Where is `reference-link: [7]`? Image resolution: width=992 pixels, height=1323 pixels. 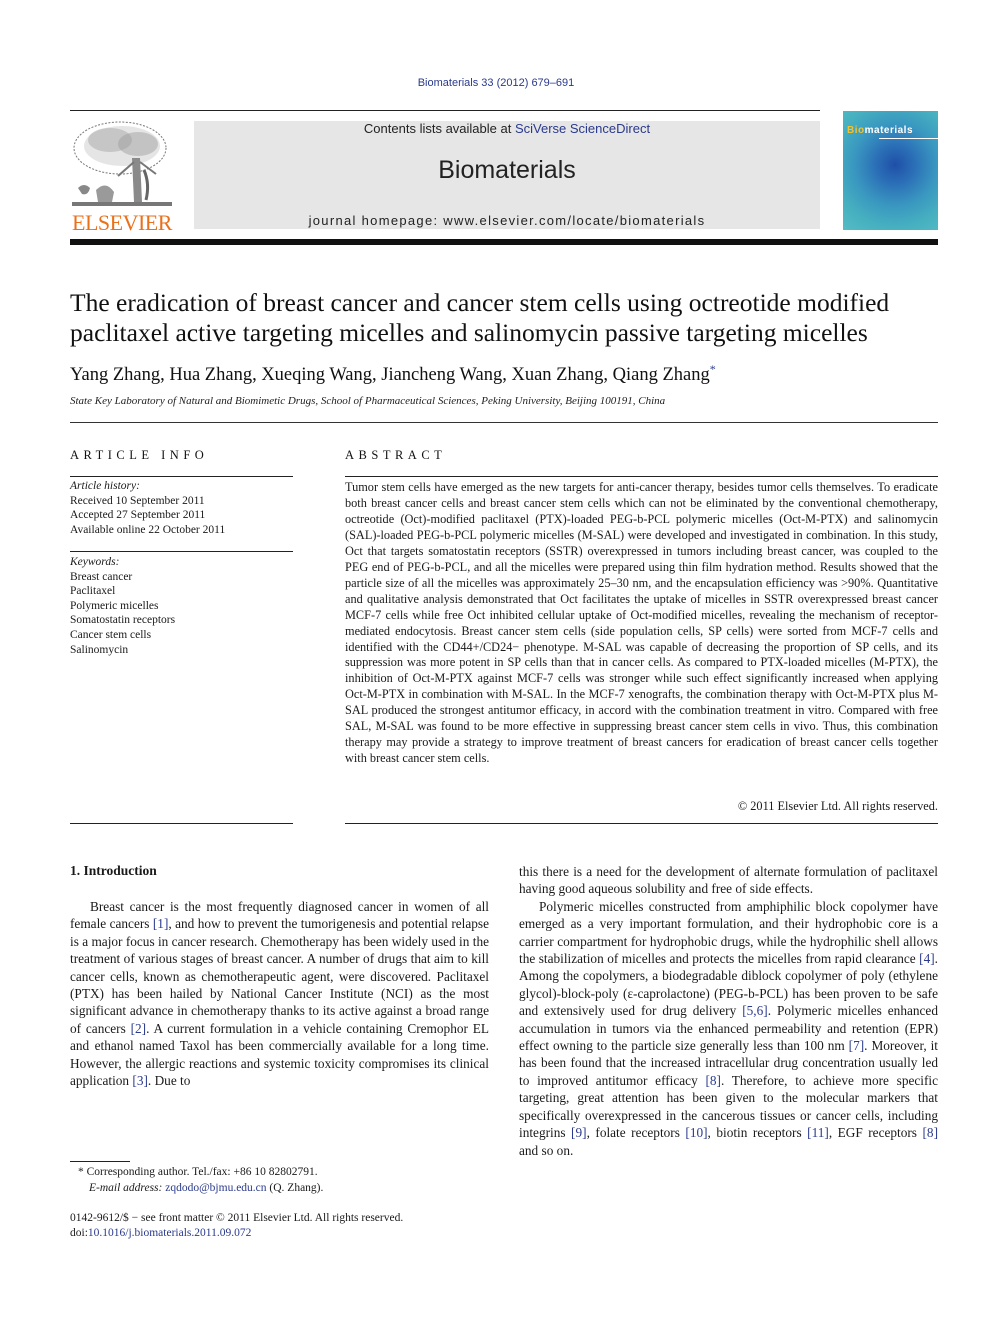 reference-link: [7] is located at coordinates (857, 1045).